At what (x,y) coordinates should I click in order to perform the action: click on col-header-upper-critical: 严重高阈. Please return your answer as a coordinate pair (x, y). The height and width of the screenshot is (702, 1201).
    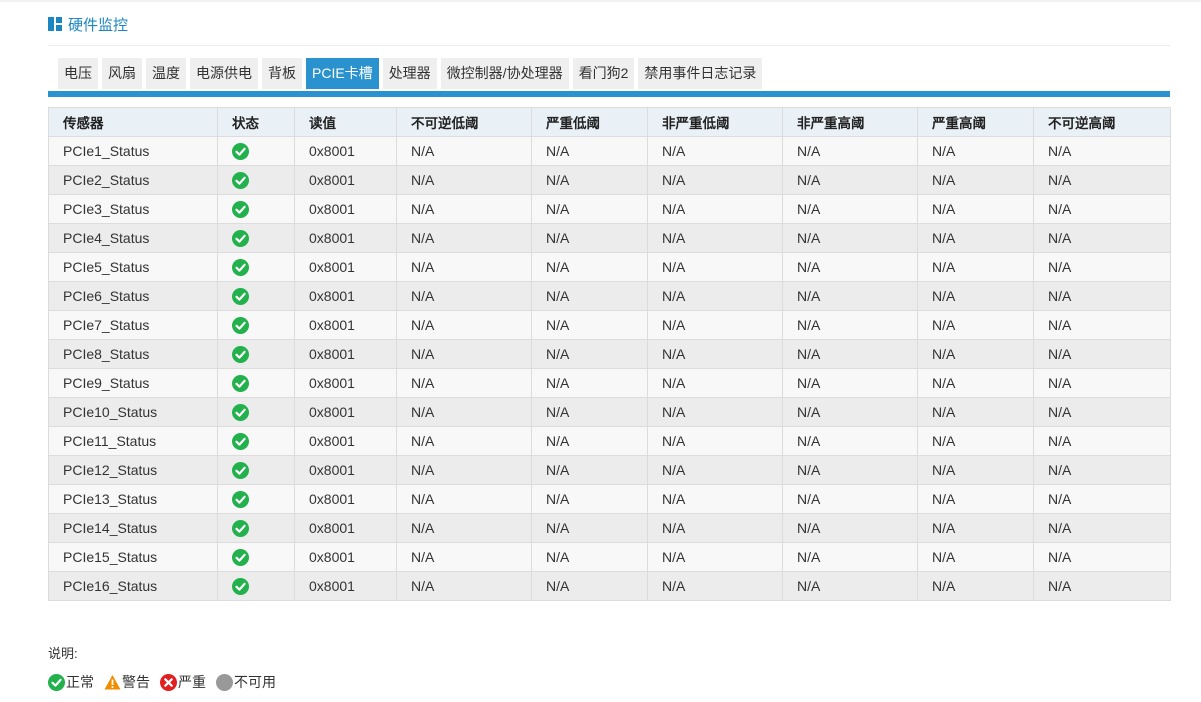
    Looking at the image, I should click on (975, 122).